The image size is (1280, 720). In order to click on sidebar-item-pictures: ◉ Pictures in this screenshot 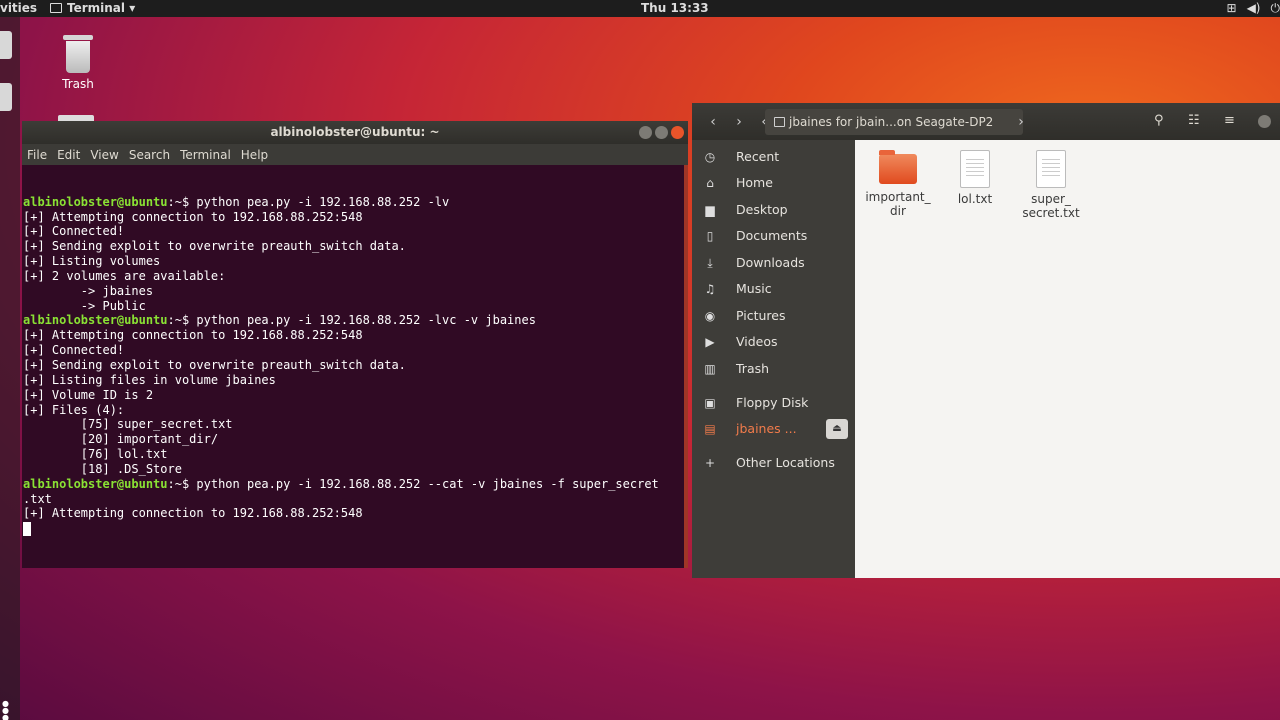, I will do `click(773, 316)`.